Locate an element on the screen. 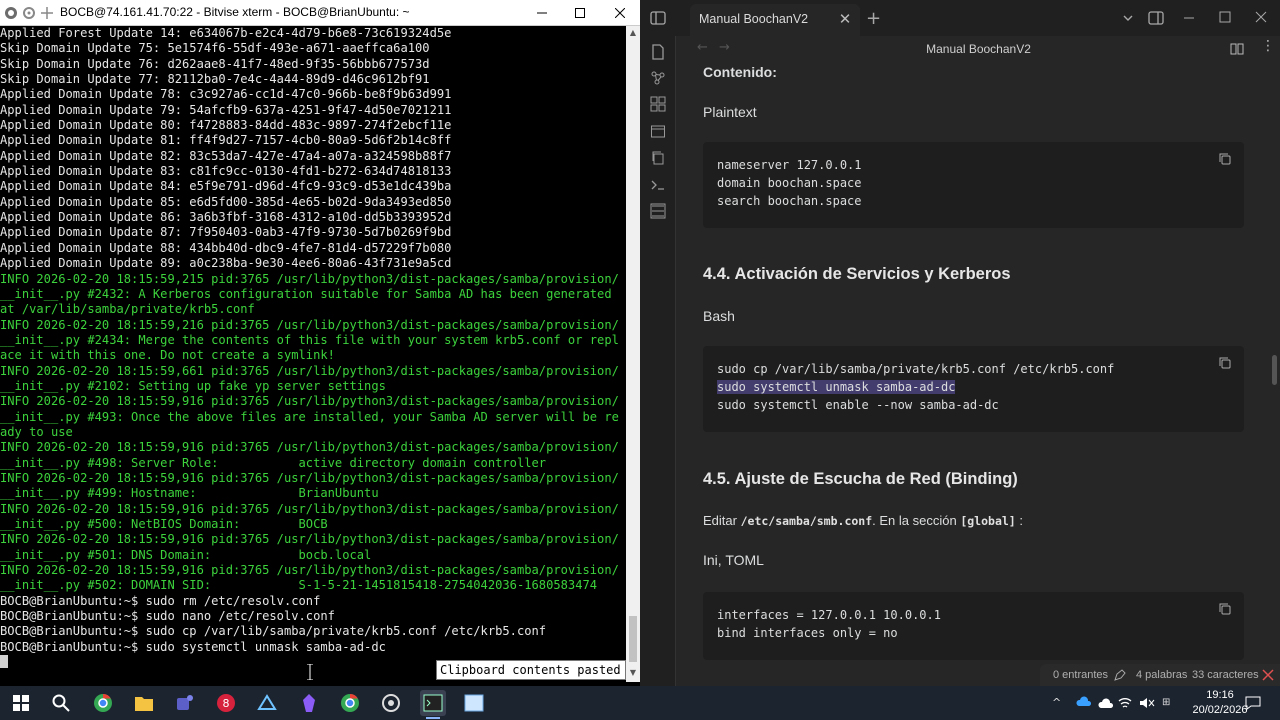 The image size is (1280, 720). app-red-taskbar-app: 8 is located at coordinates (226, 703).